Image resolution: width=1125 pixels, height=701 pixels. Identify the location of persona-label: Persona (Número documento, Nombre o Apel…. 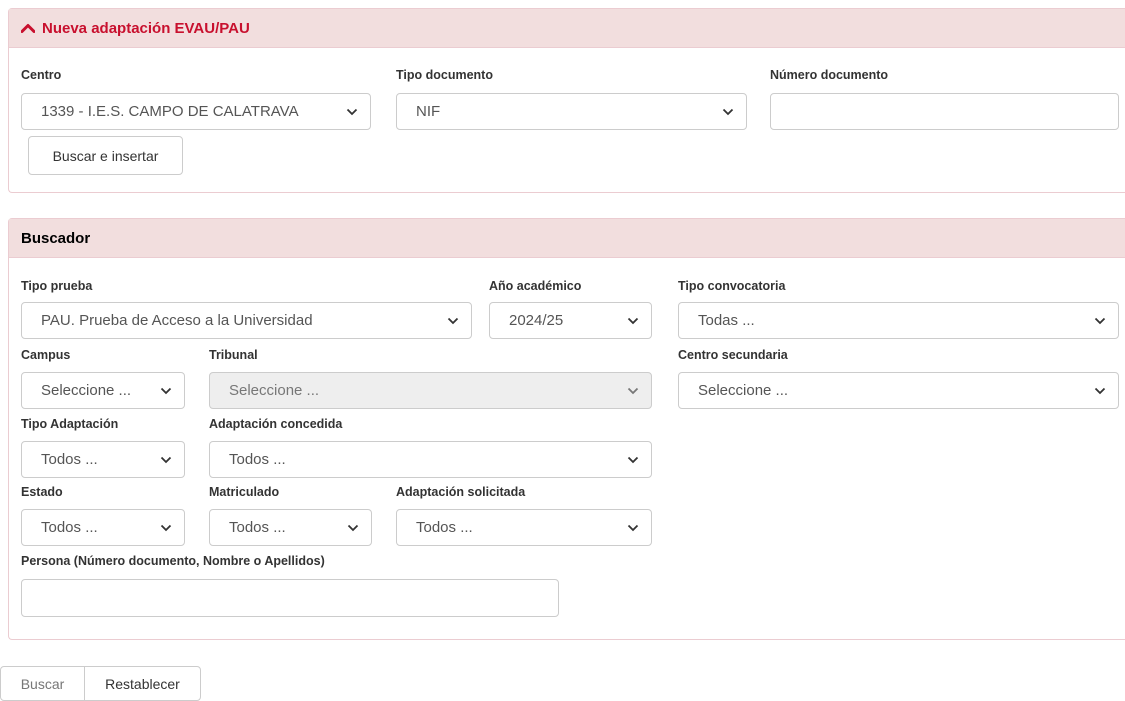
(173, 561).